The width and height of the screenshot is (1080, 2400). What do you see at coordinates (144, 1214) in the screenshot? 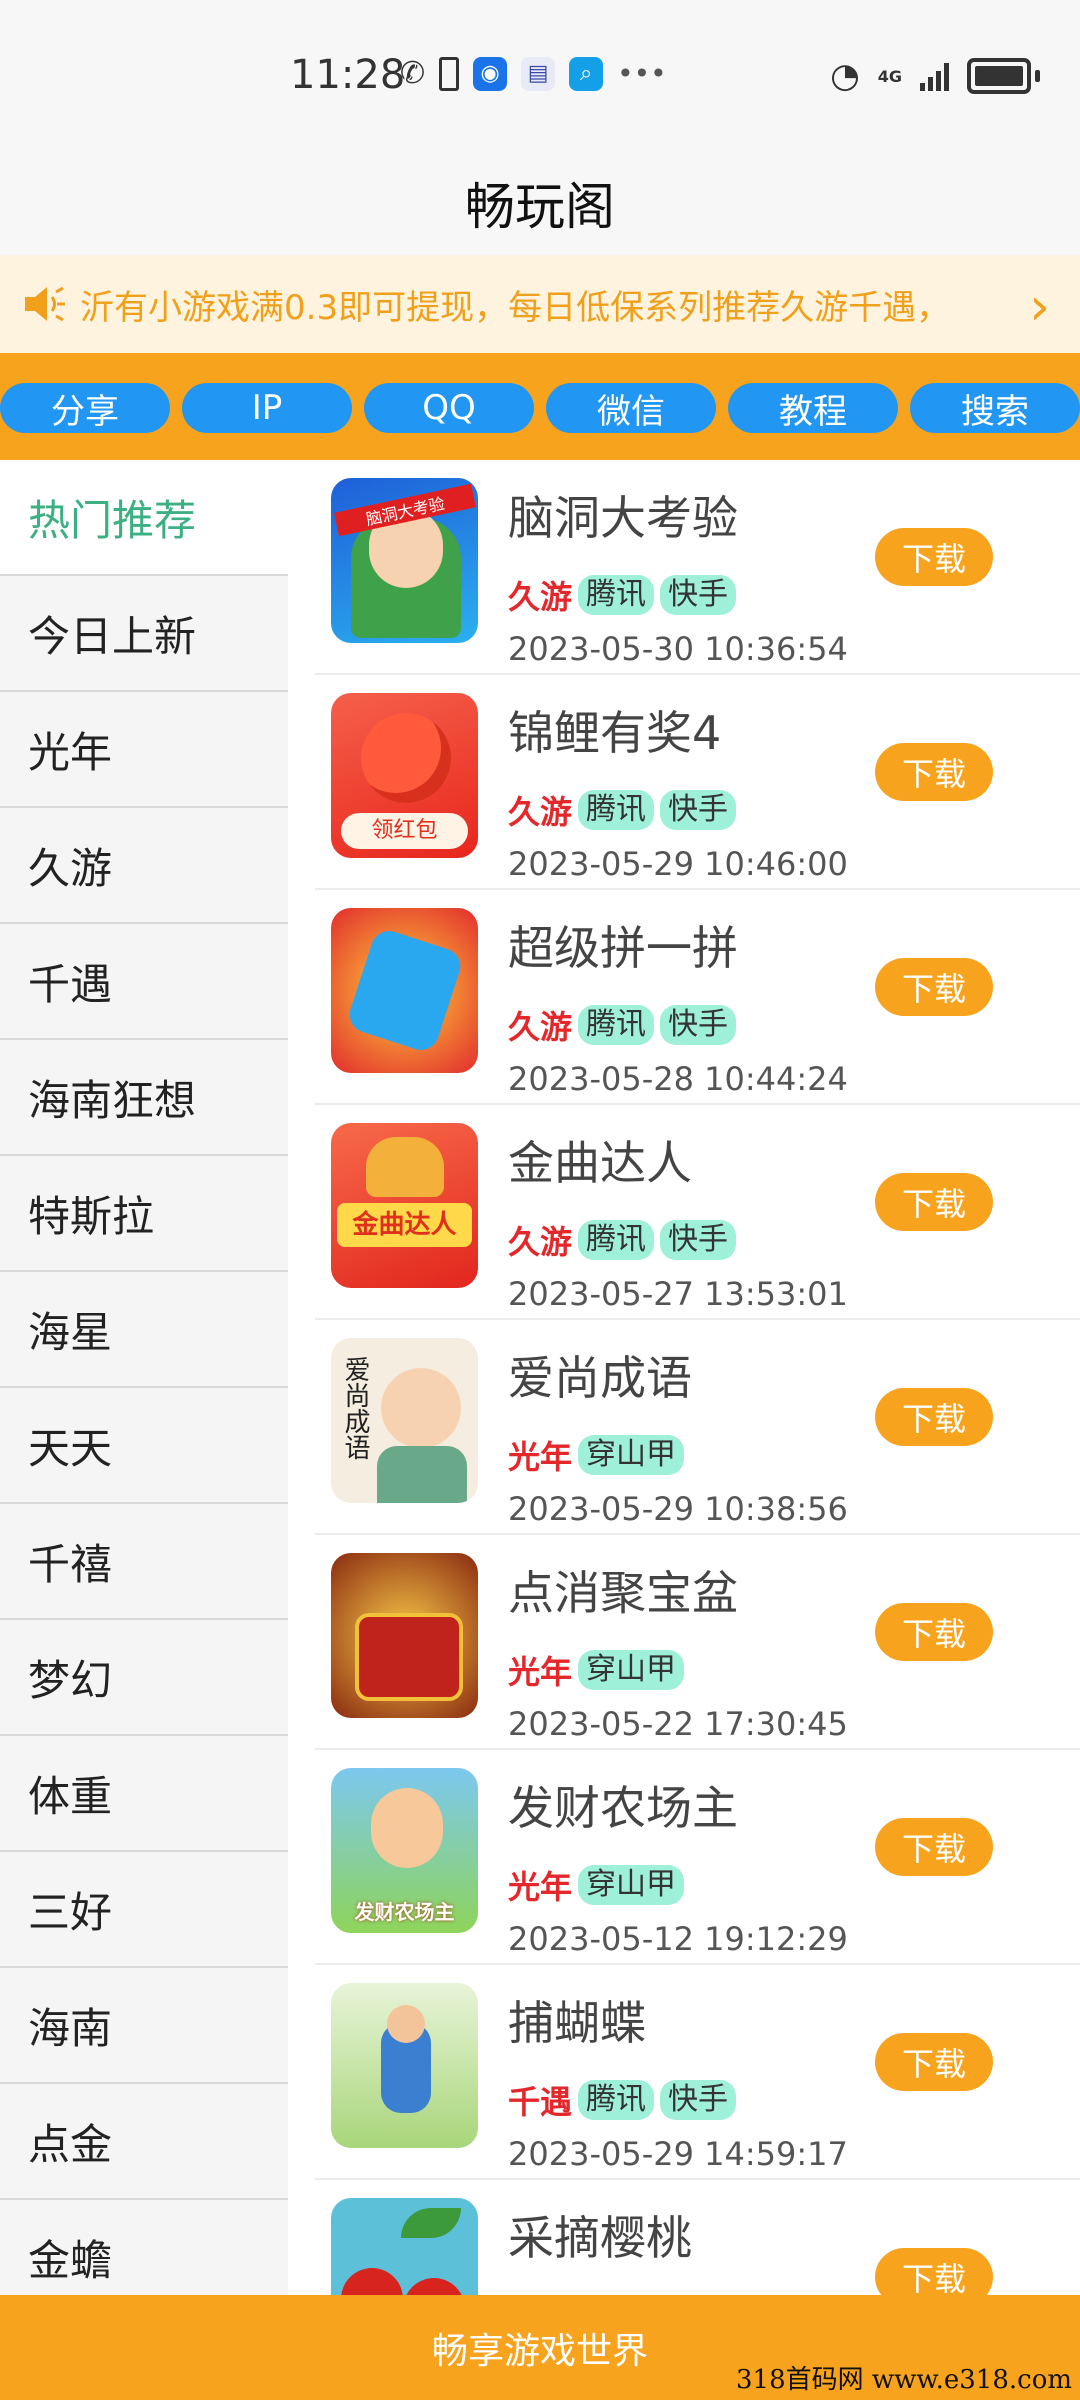
I see `sidebar-item-tesla: 特斯拉` at bounding box center [144, 1214].